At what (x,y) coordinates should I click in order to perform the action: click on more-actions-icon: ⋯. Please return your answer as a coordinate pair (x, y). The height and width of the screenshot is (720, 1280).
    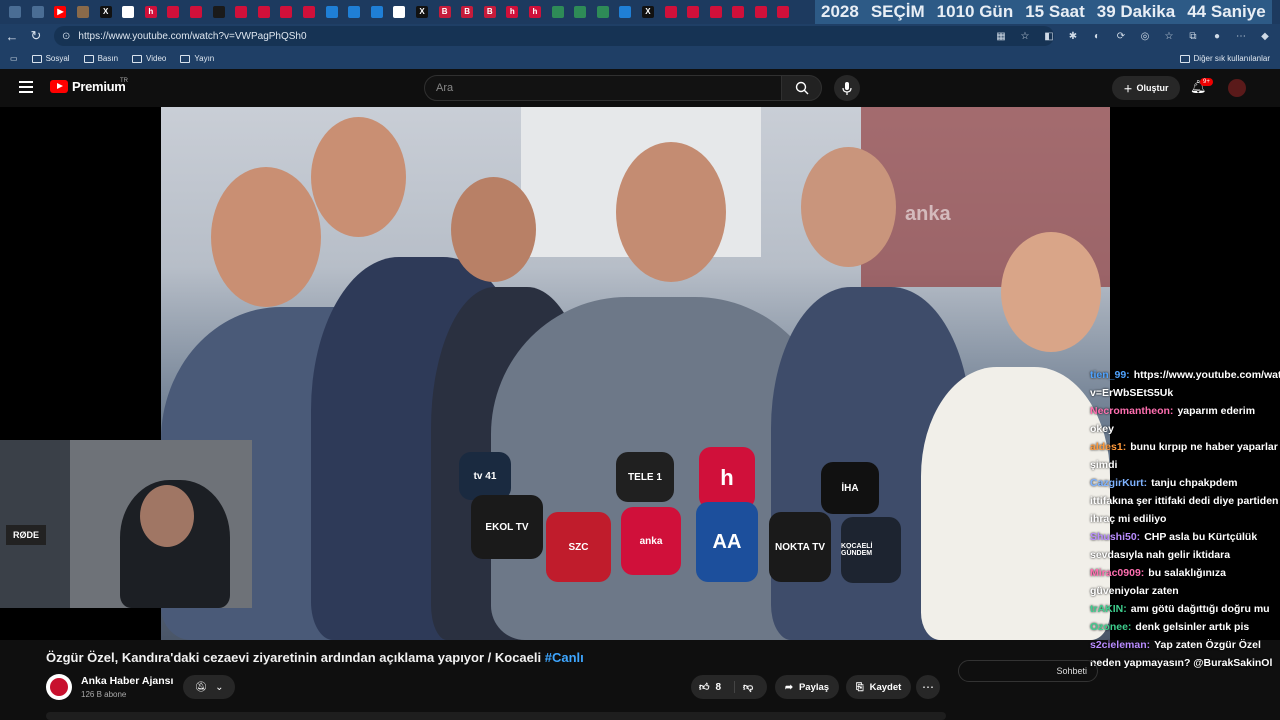
    Looking at the image, I should click on (928, 687).